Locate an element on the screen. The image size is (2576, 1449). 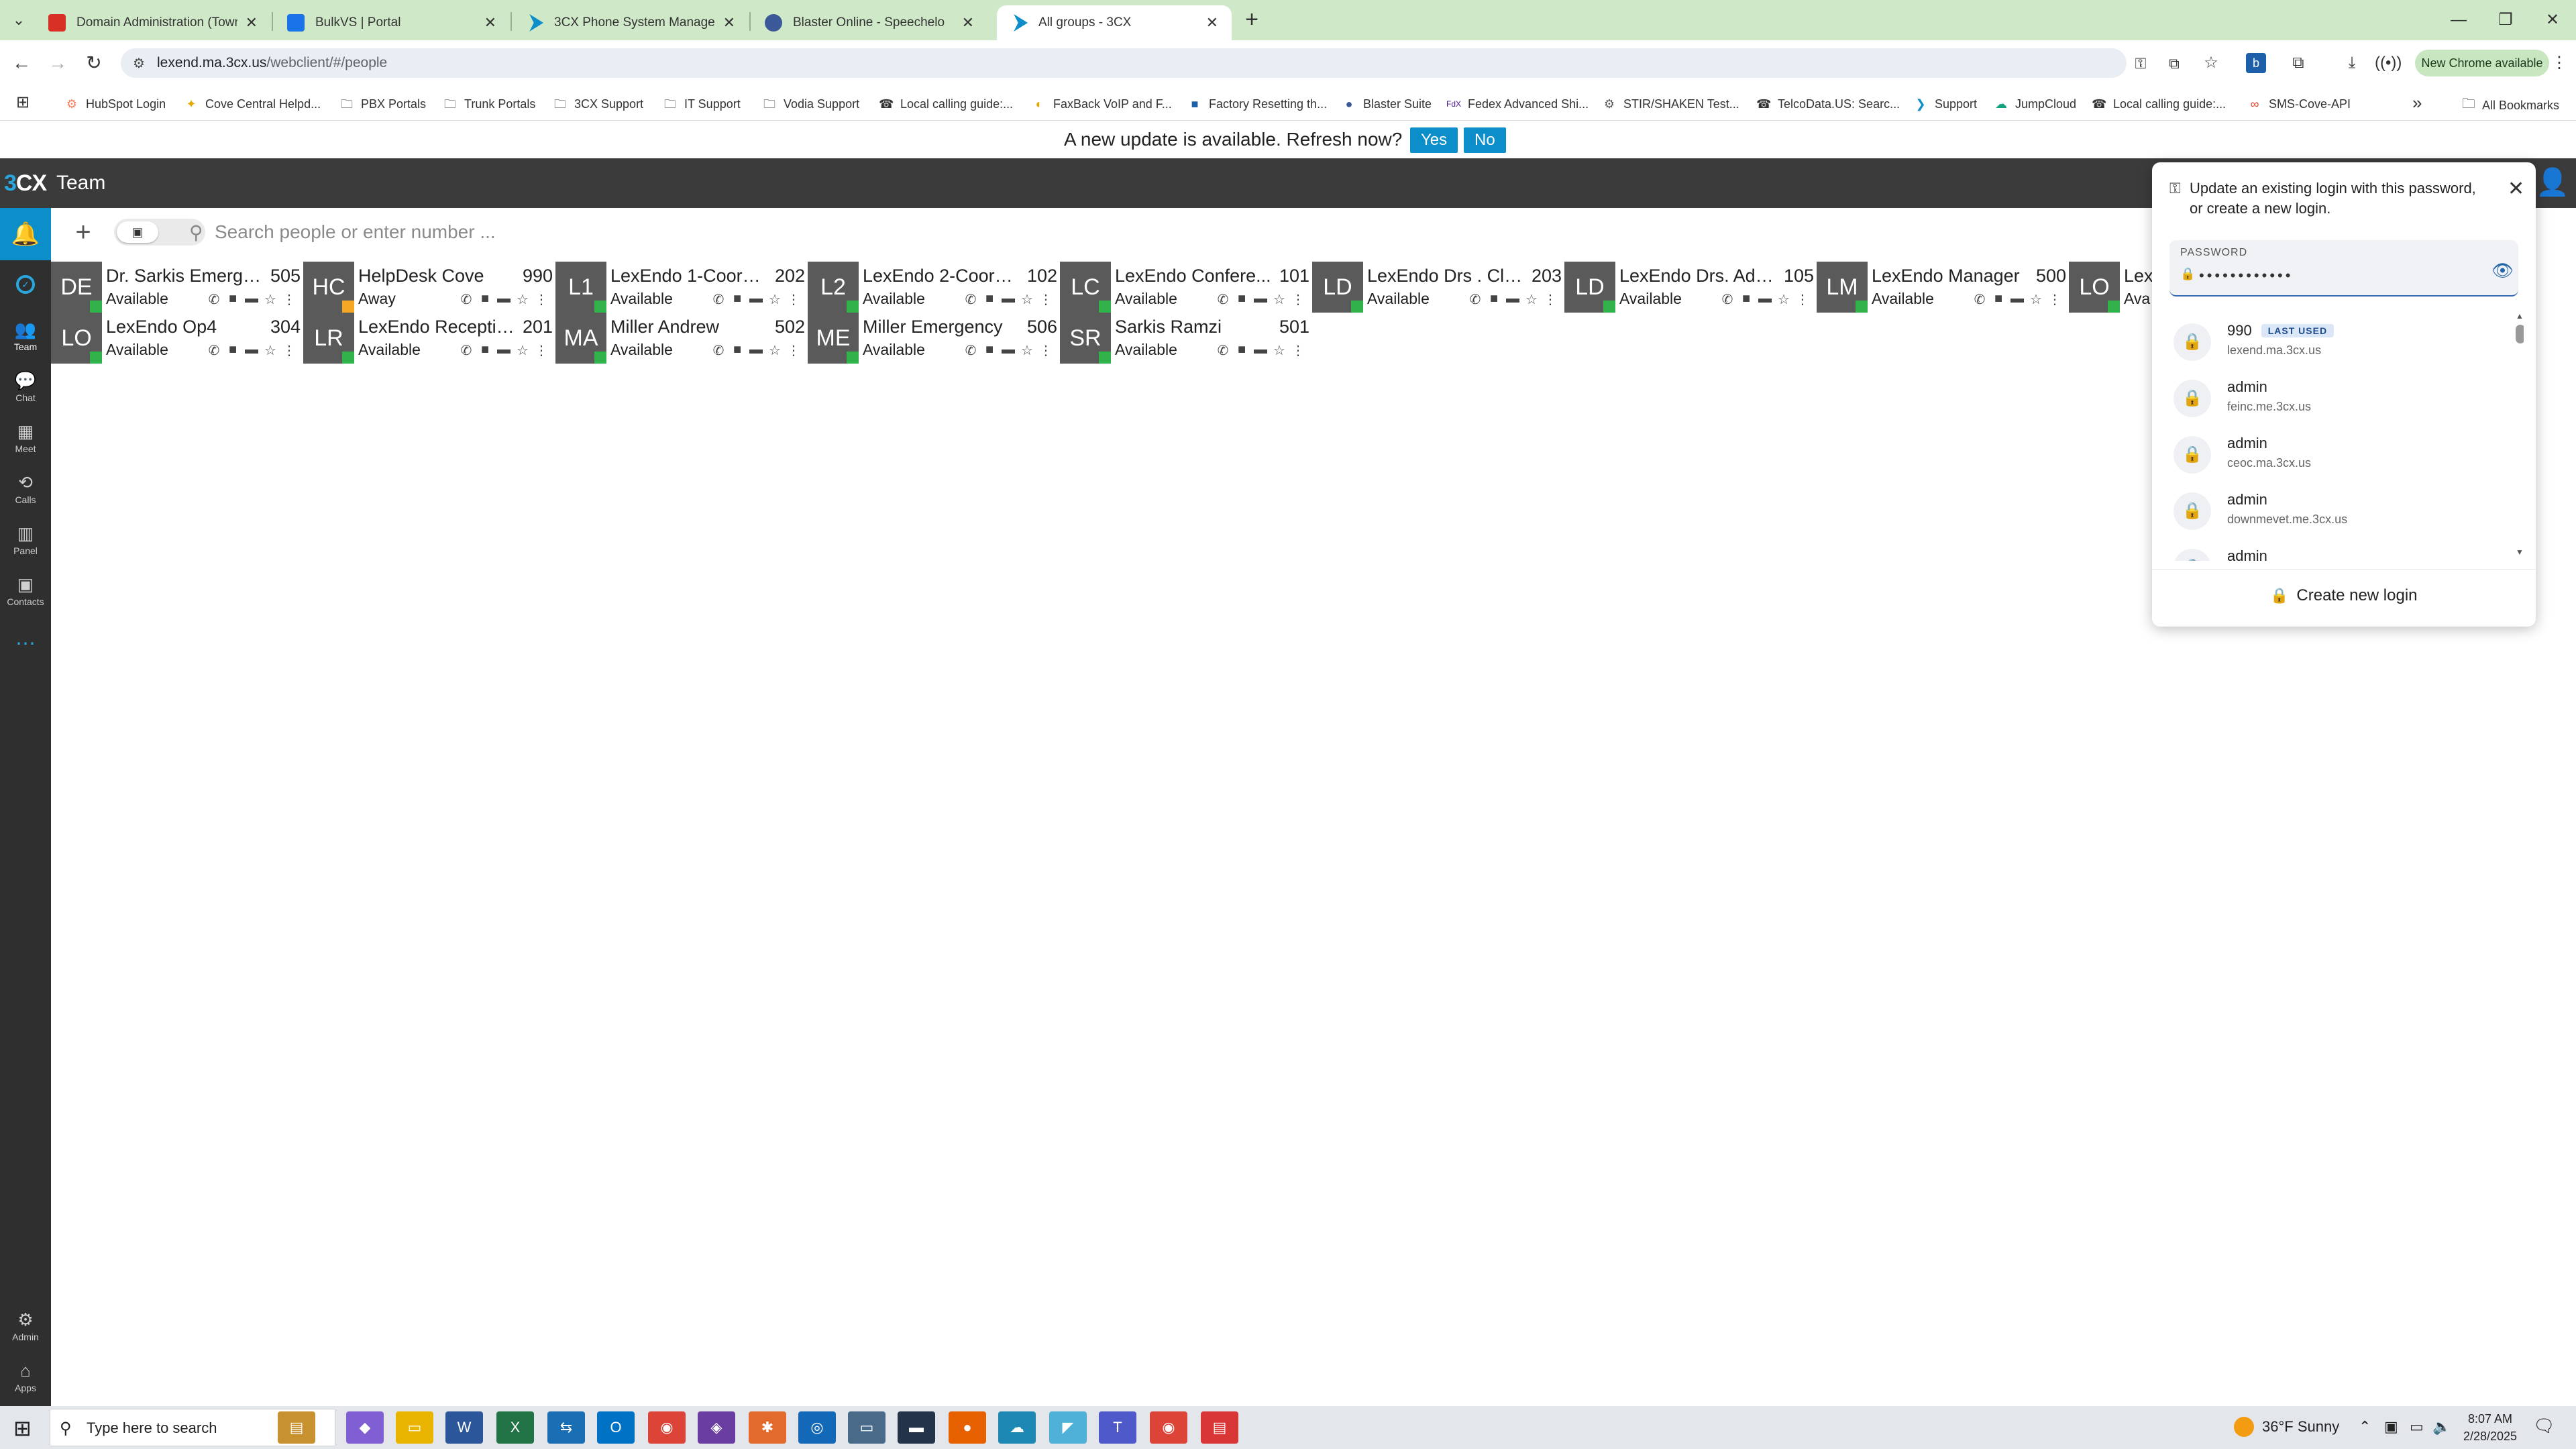
bookmark-vodia-support: 🗀 Vodia Support is located at coordinates (810, 104).